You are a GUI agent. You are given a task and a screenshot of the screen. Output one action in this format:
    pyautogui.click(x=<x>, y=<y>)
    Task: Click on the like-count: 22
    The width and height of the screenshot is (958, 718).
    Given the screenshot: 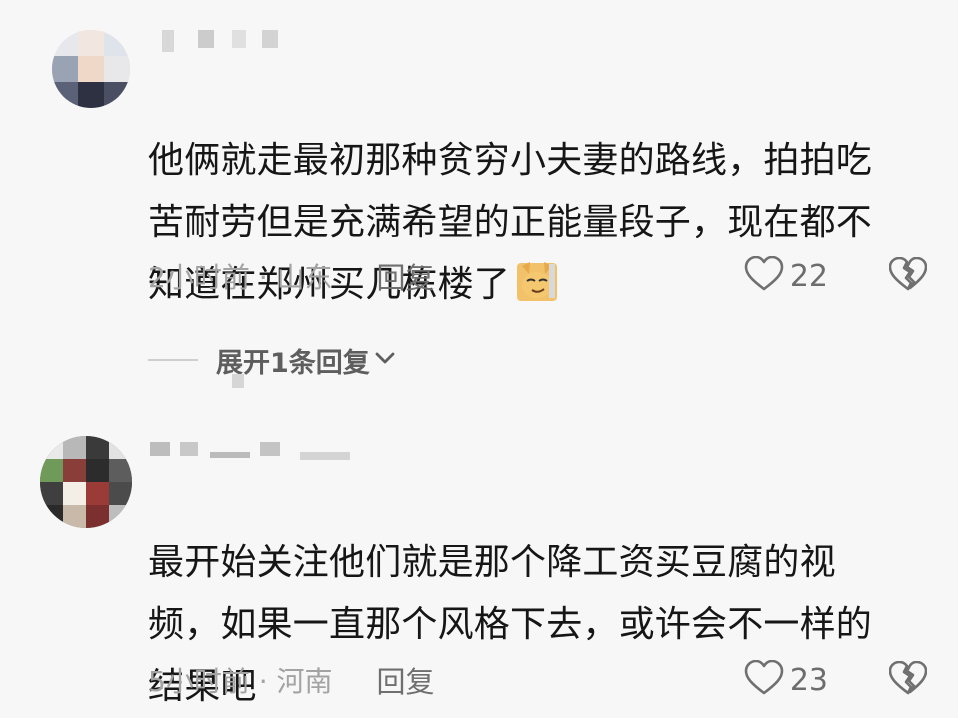 What is the action you would take?
    pyautogui.click(x=808, y=276)
    